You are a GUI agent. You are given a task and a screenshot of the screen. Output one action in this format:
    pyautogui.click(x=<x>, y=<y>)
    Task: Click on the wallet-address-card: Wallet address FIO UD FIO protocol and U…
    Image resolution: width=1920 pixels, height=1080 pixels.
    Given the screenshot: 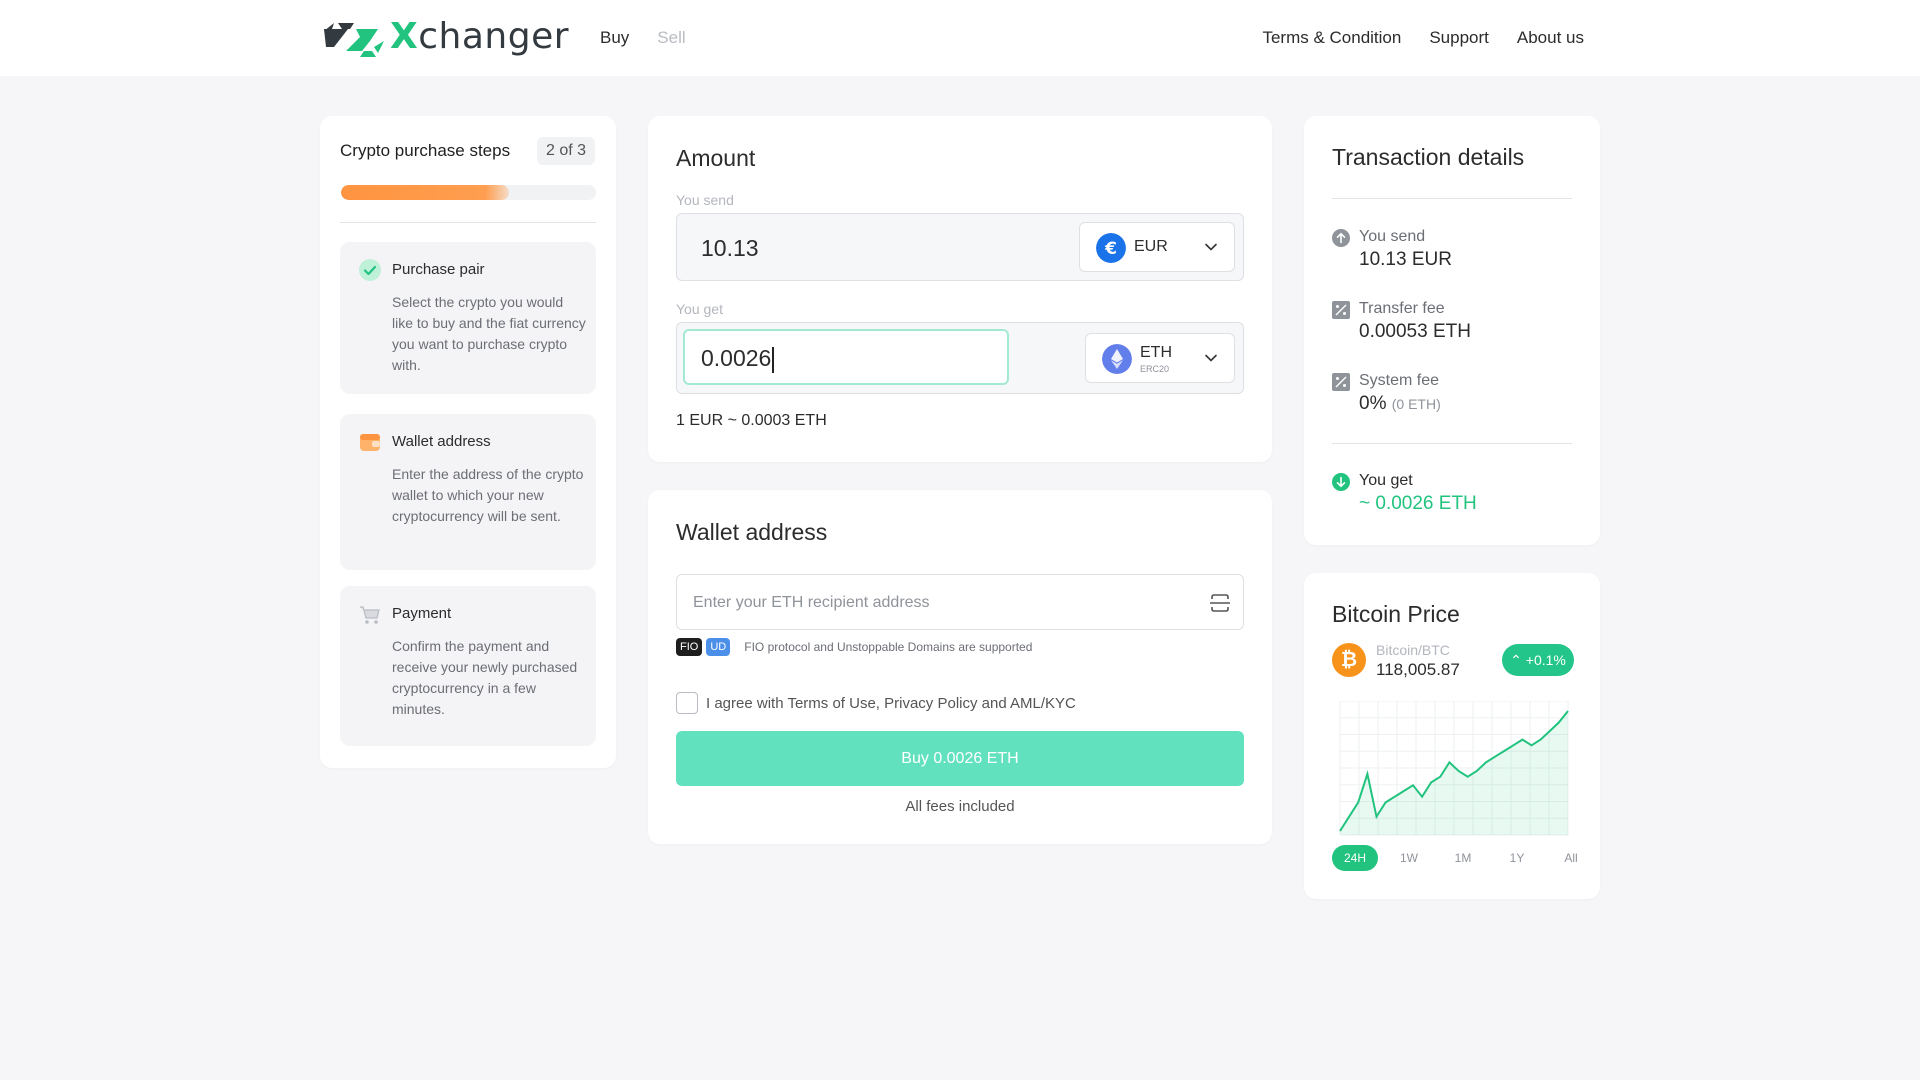 What is the action you would take?
    pyautogui.click(x=960, y=667)
    